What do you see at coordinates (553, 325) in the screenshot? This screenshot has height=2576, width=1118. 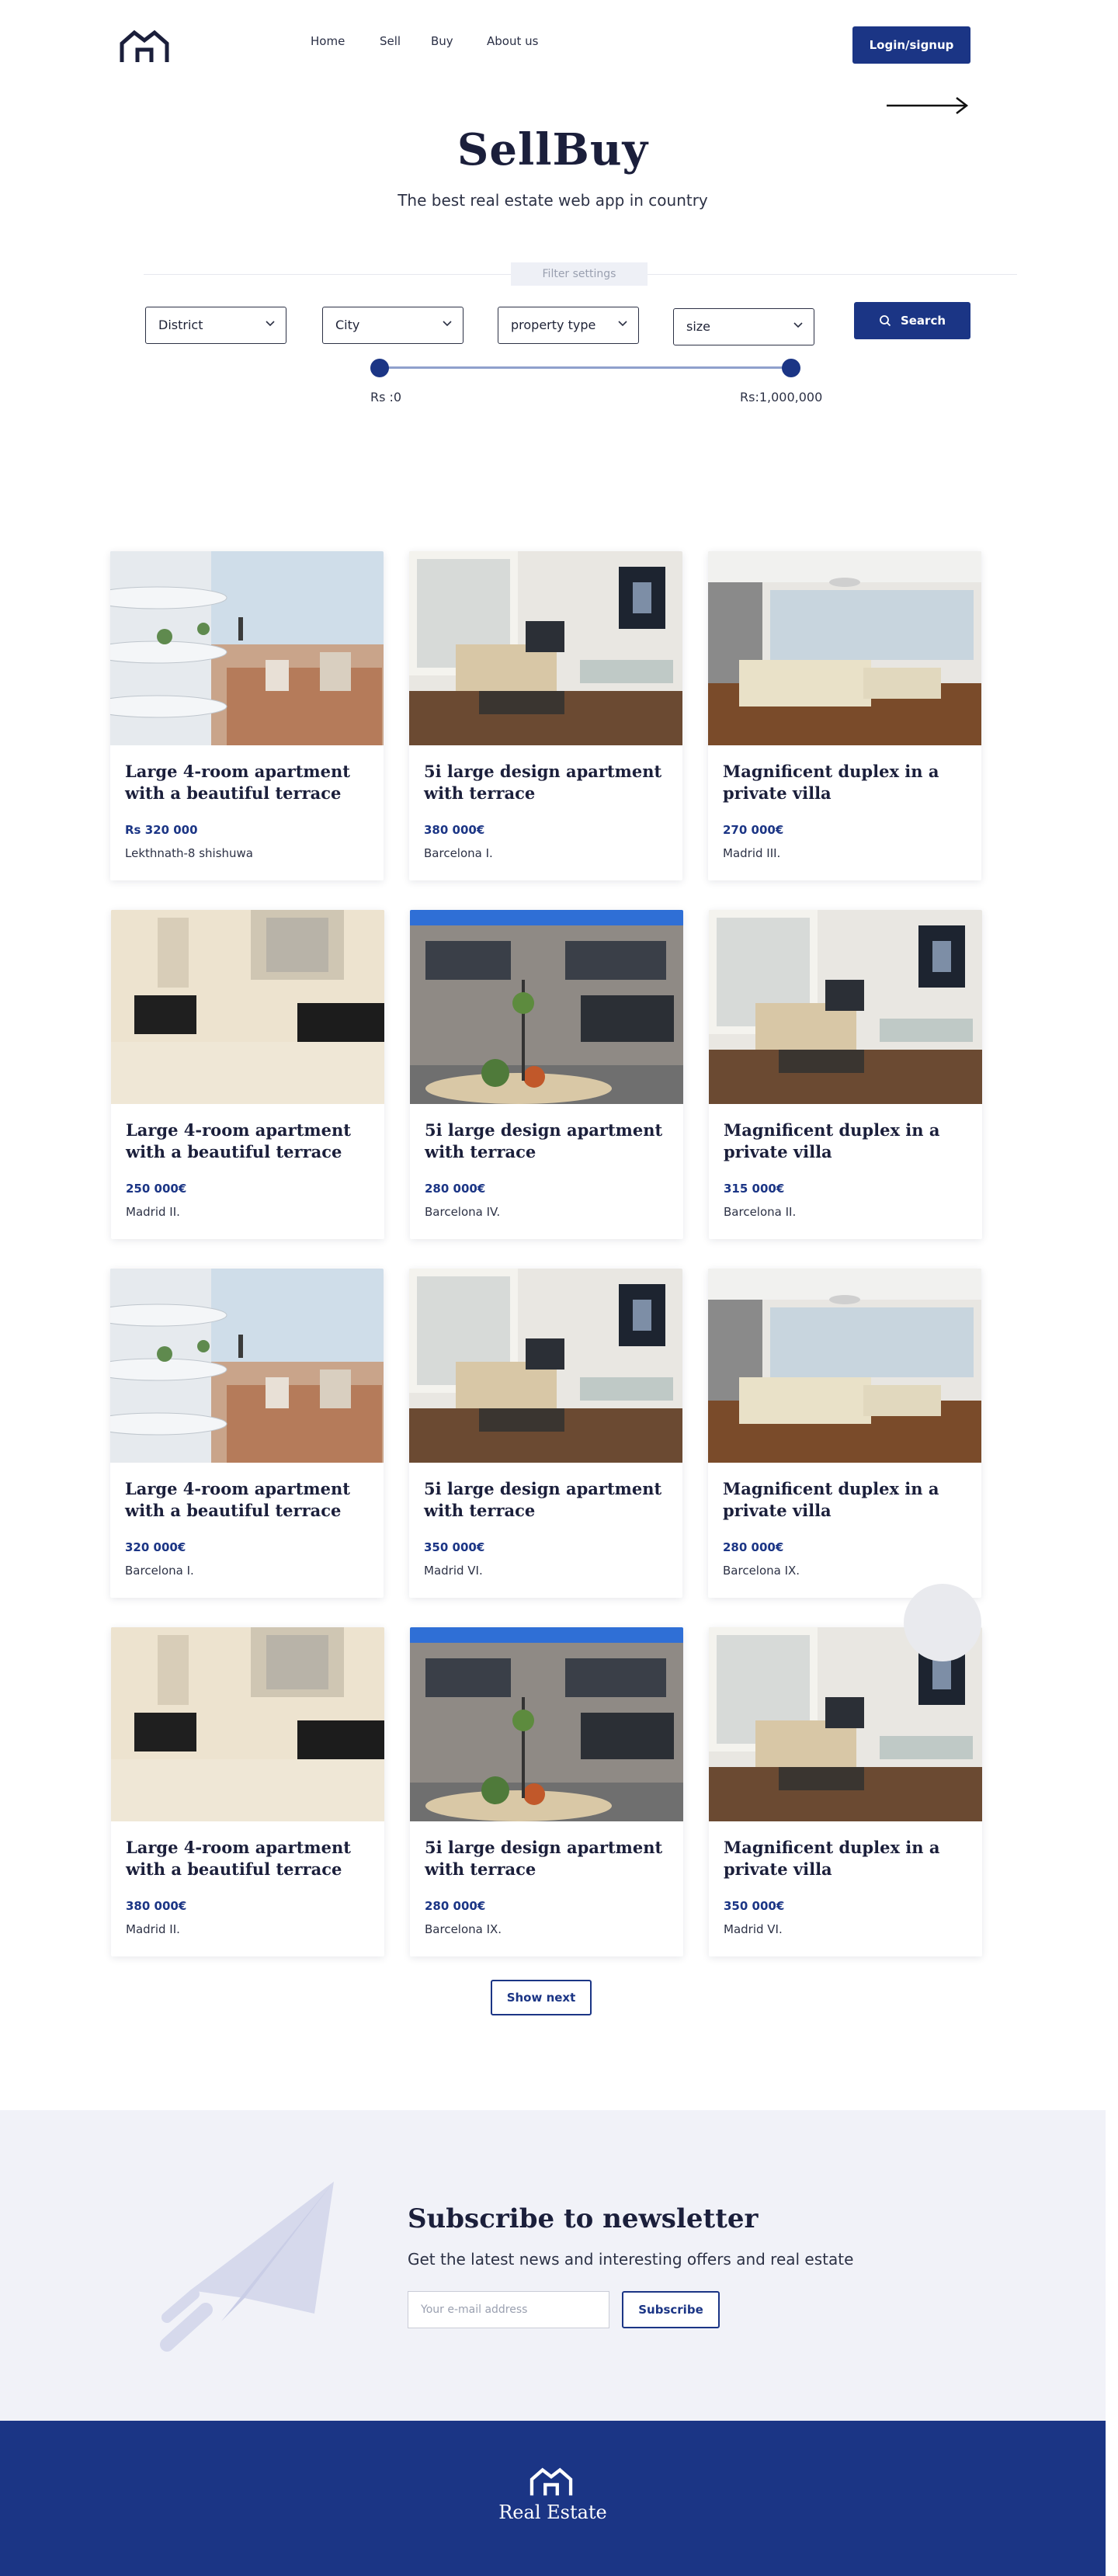 I see `property-type-select-value: property type` at bounding box center [553, 325].